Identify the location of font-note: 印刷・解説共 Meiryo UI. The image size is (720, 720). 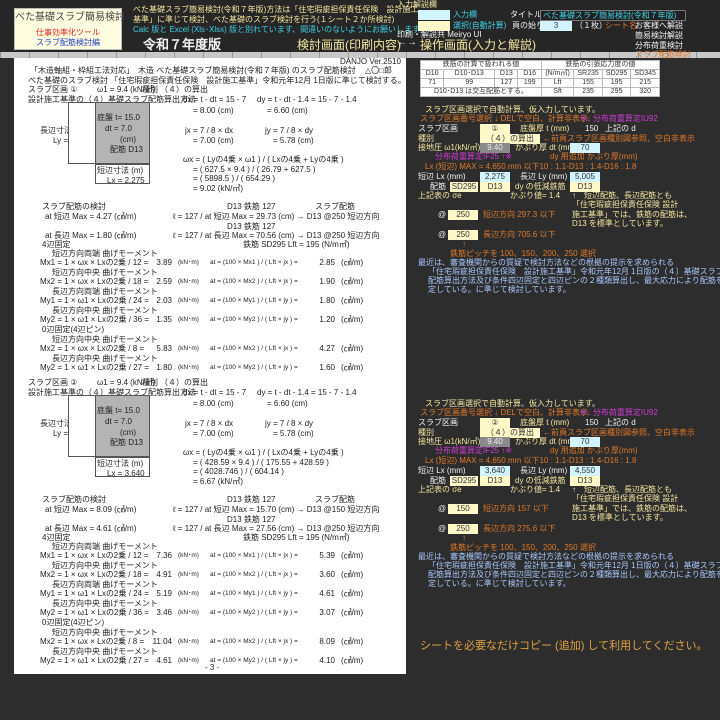
(439, 34).